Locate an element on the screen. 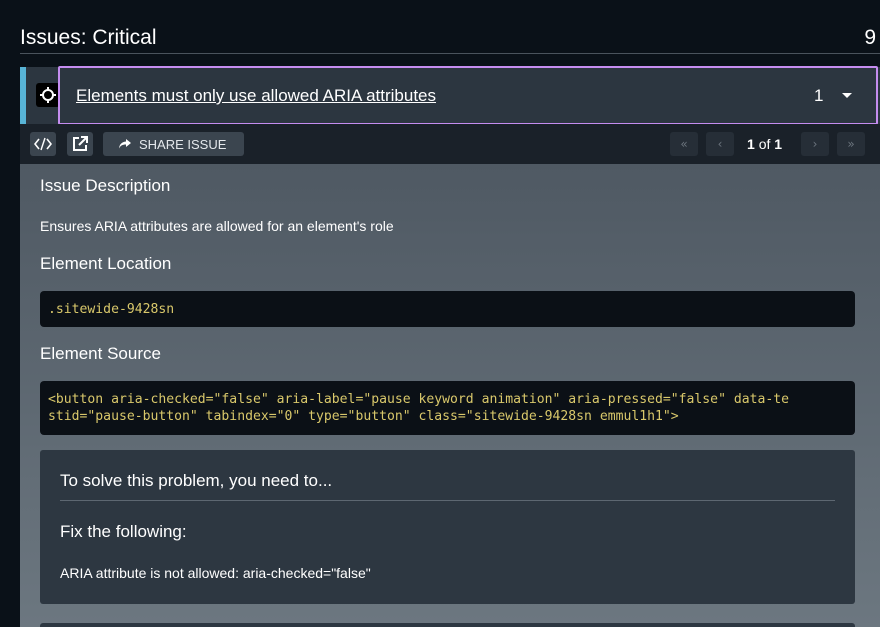 Image resolution: width=880 pixels, height=627 pixels. description-heading: Issue Description is located at coordinates (105, 185).